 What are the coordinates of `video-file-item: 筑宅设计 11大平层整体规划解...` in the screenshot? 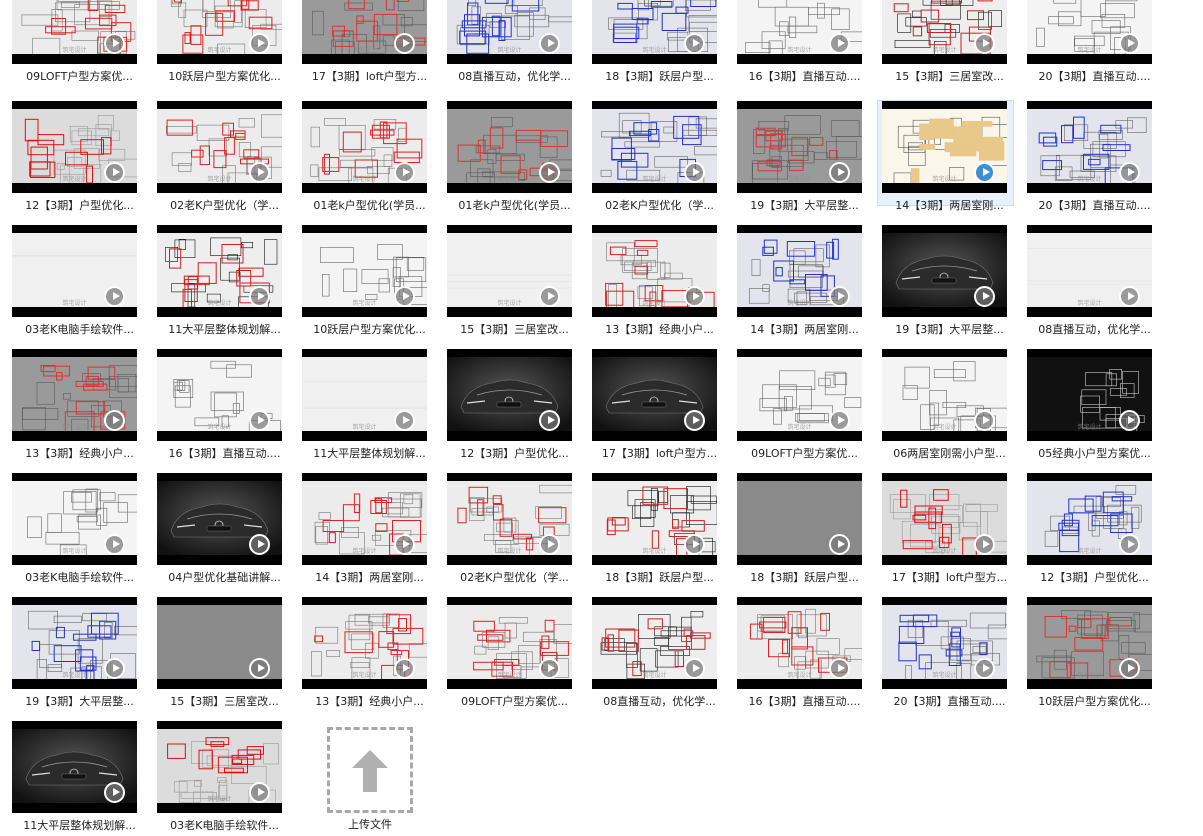 It's located at (224, 280).